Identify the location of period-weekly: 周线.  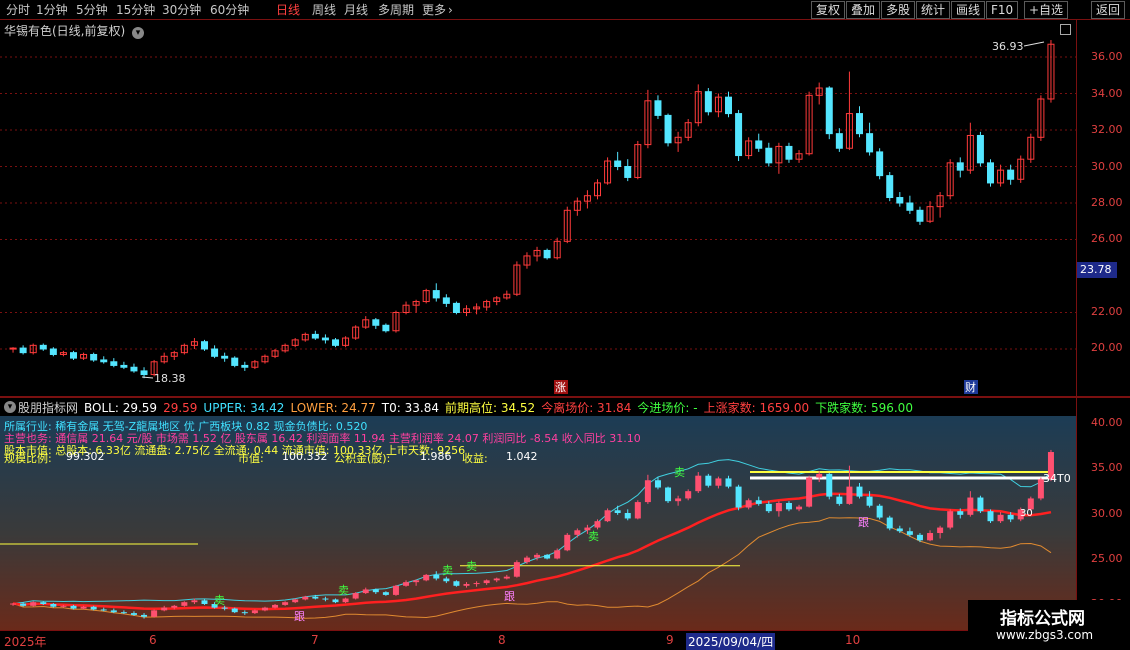
(324, 10).